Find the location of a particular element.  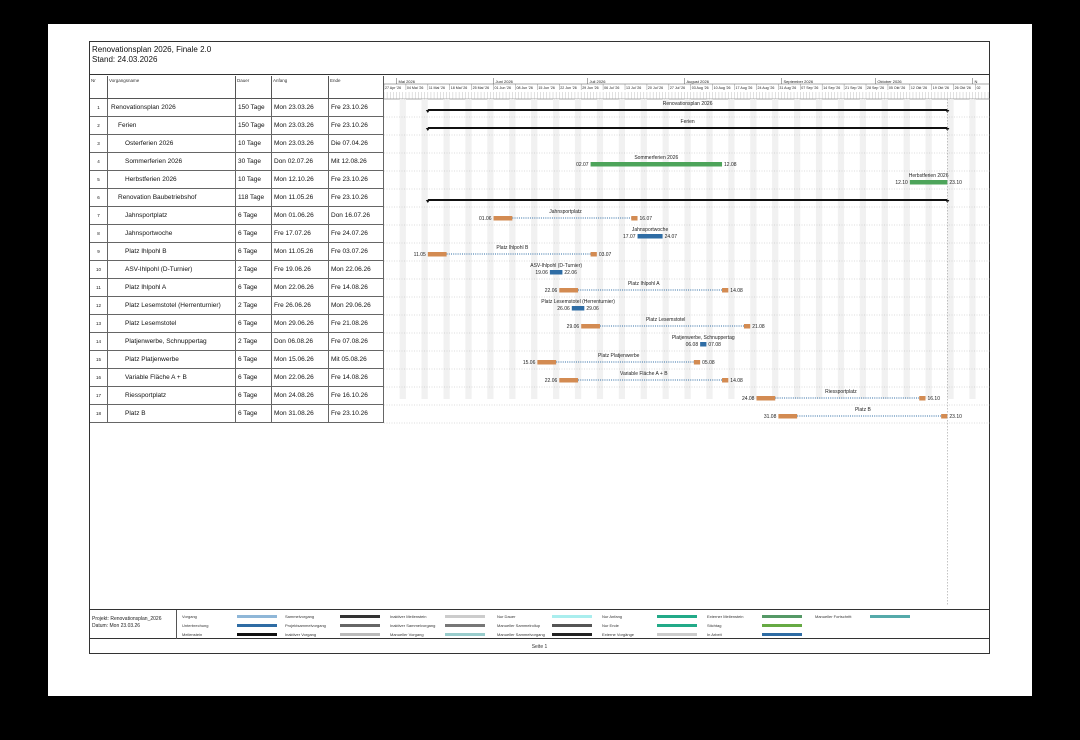

task-name: Variable Fläche A + B is located at coordinates (172, 378).